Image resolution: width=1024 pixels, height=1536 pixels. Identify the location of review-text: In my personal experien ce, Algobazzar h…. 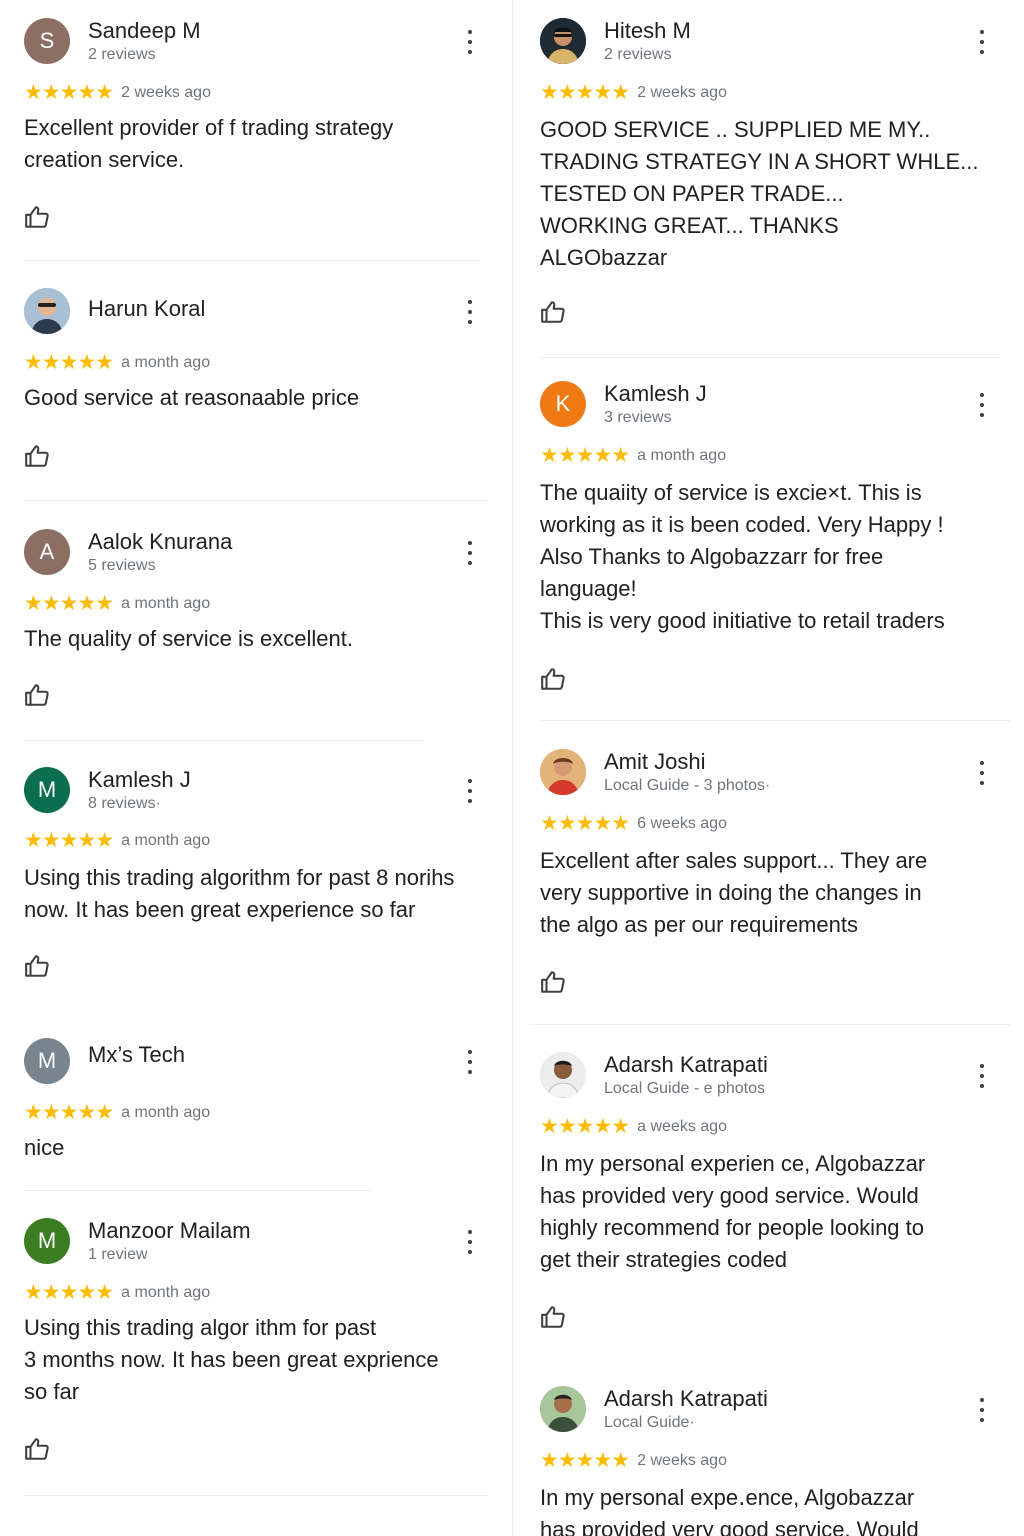
(733, 1211).